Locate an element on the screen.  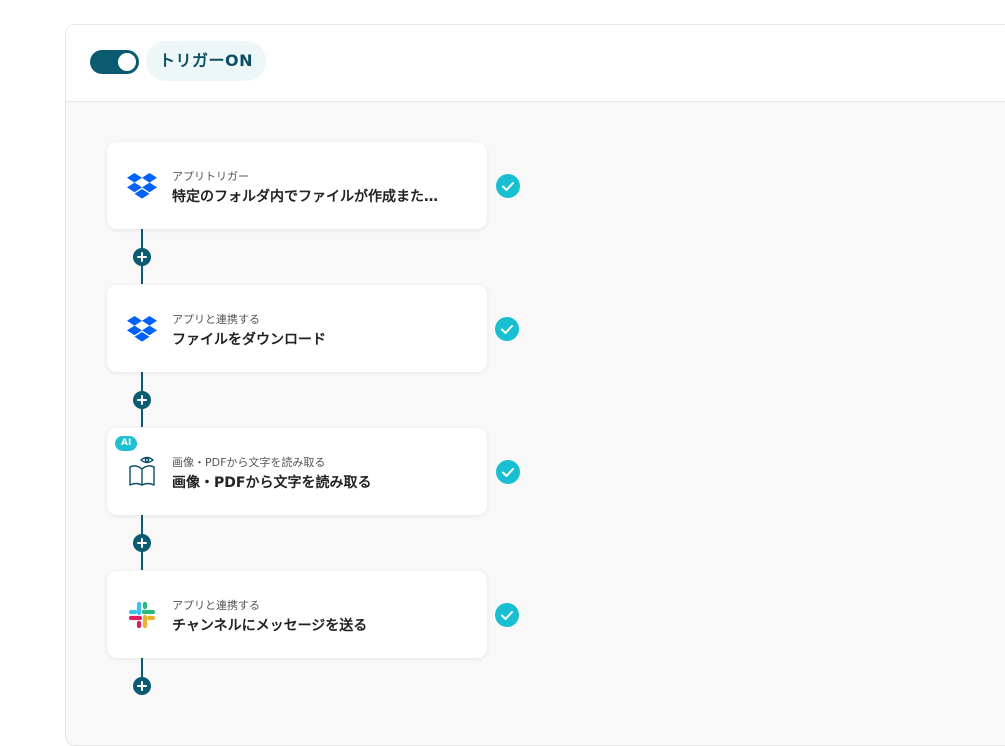
step-title: チャンネルにメッセージを送る is located at coordinates (270, 626).